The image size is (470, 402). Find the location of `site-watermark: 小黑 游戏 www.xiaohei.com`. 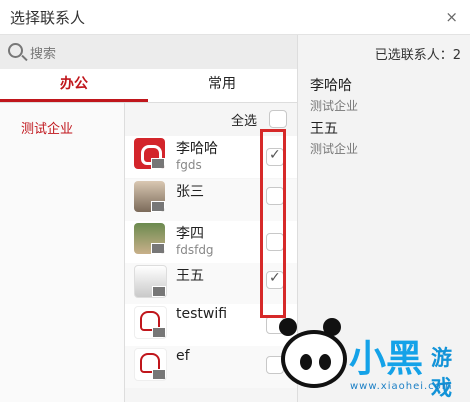

site-watermark: 小黑 游戏 www.xiaohei.com is located at coordinates (373, 359).